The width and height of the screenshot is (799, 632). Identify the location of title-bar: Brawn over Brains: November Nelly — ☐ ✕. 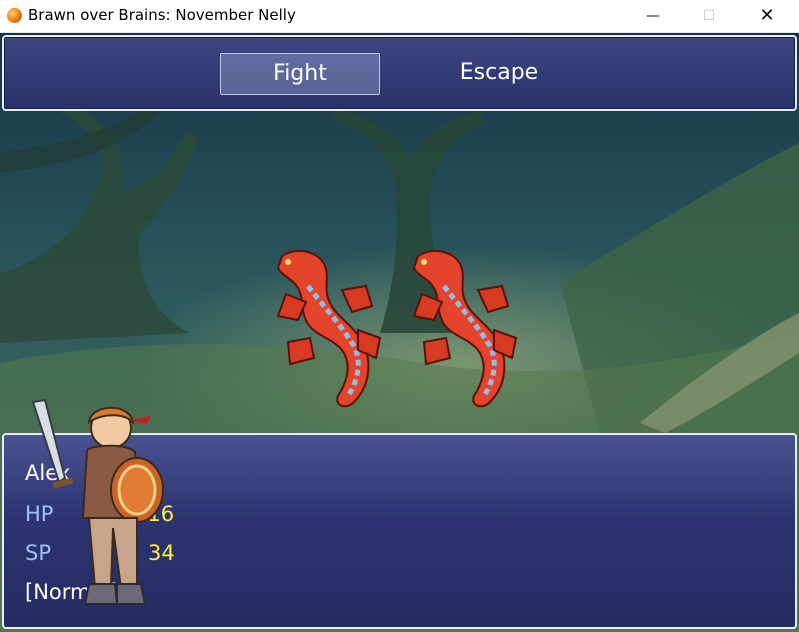
(399, 16).